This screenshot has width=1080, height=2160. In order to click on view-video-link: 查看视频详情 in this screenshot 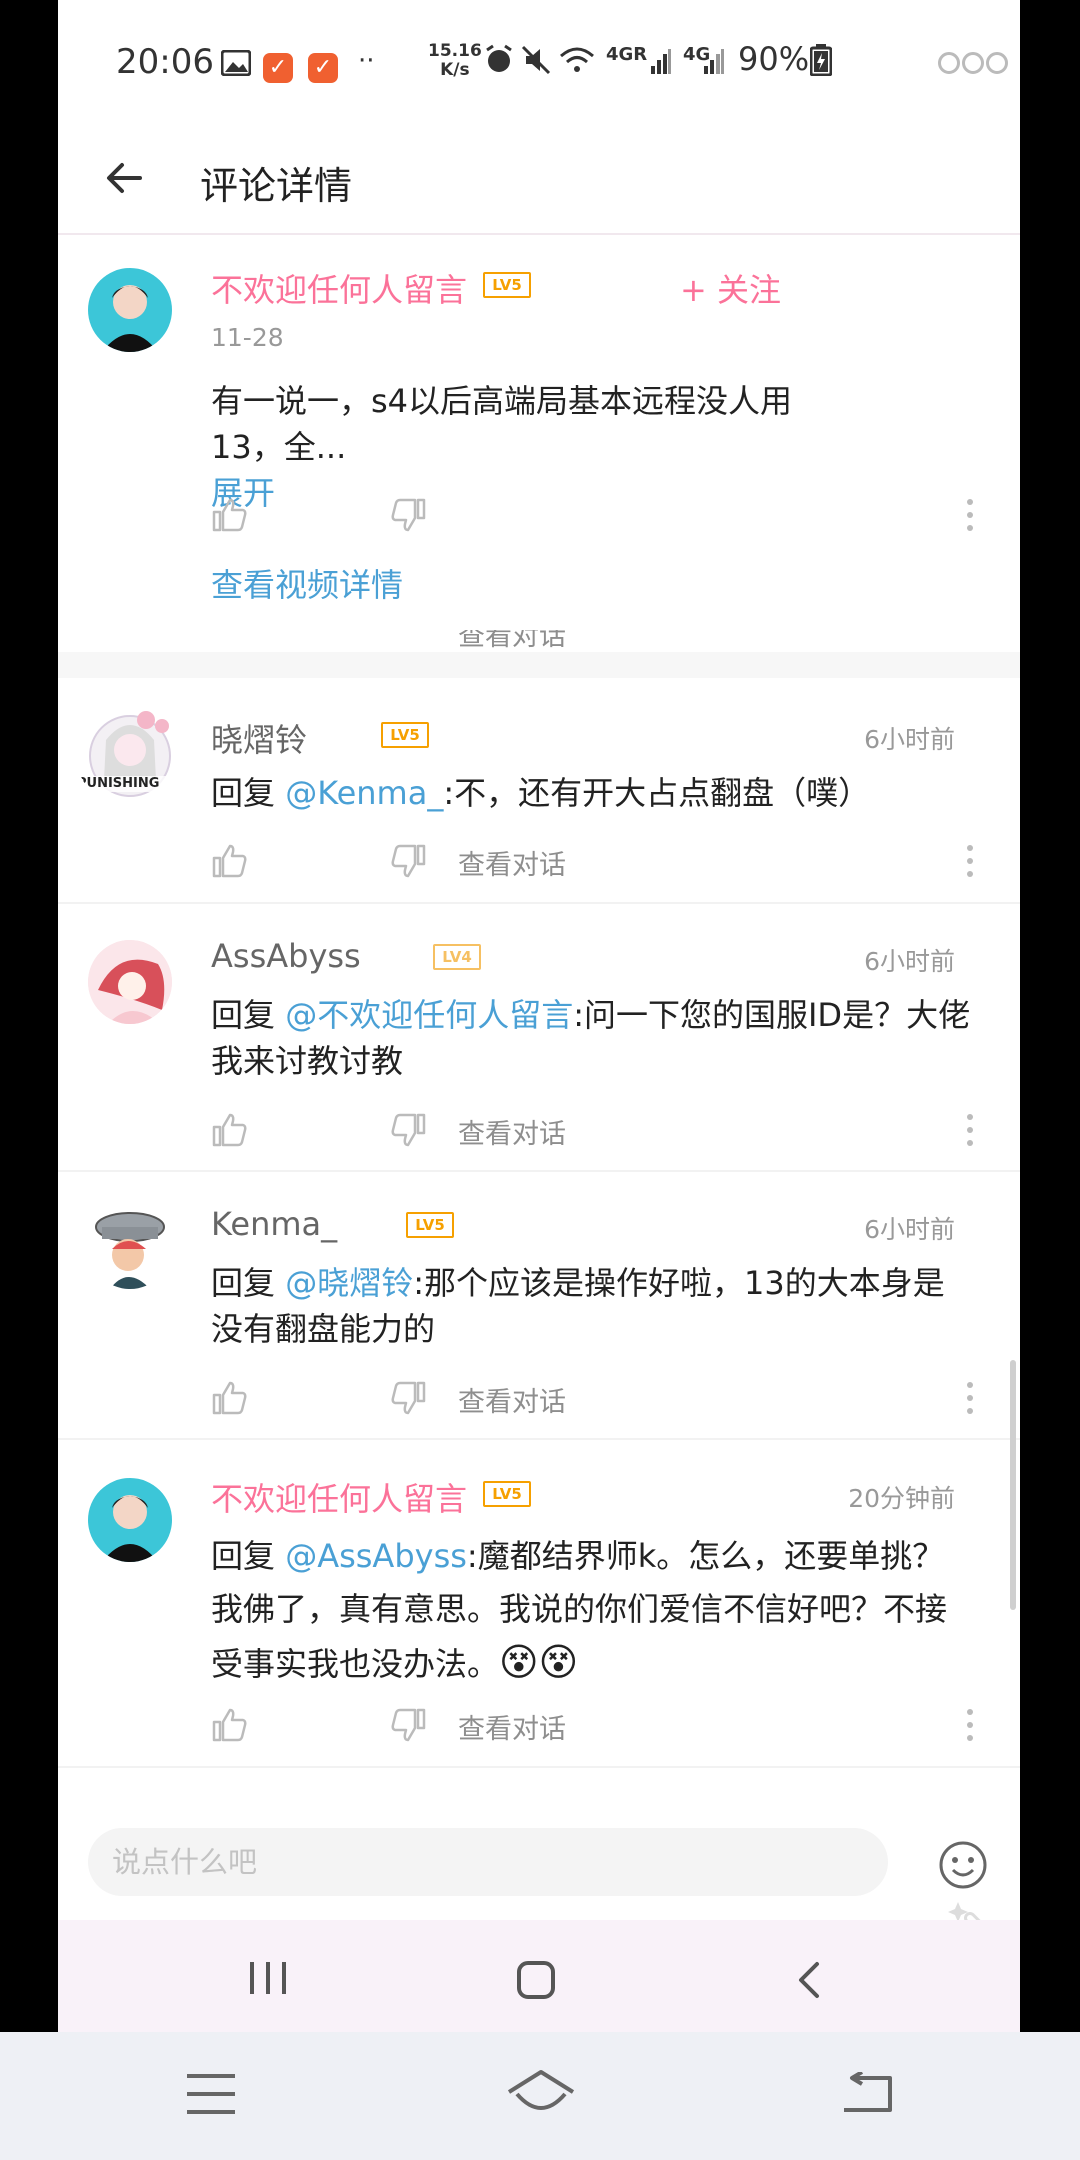, I will do `click(307, 583)`.